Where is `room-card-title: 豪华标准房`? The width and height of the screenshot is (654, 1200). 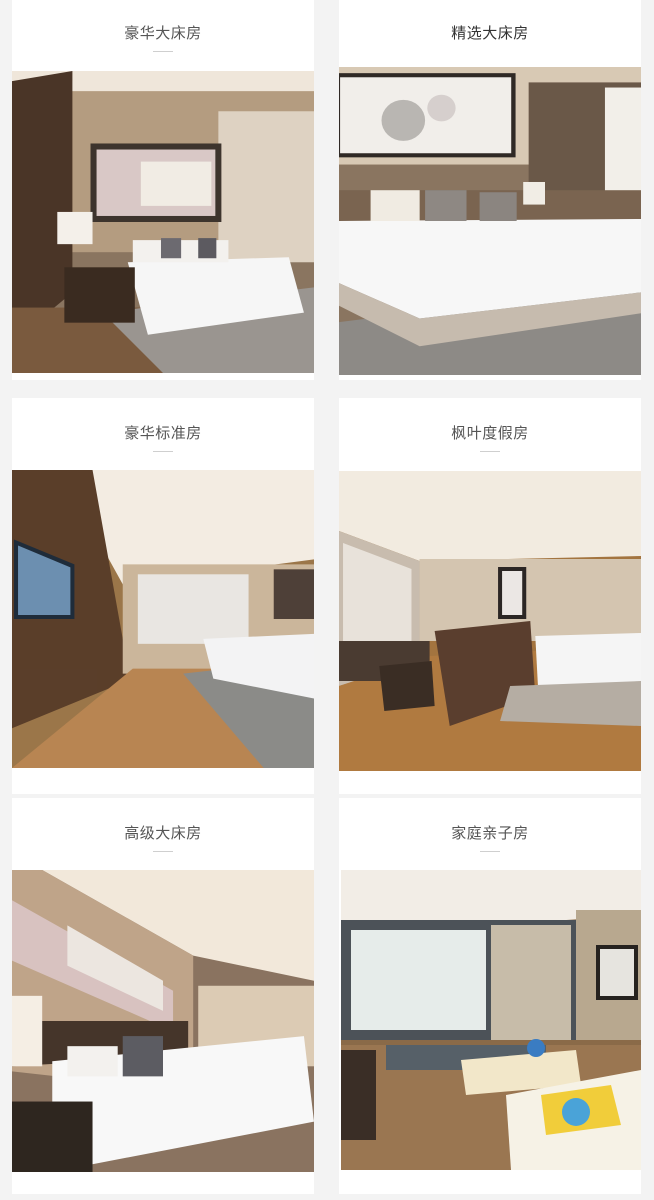
room-card-title: 豪华标准房 is located at coordinates (163, 433).